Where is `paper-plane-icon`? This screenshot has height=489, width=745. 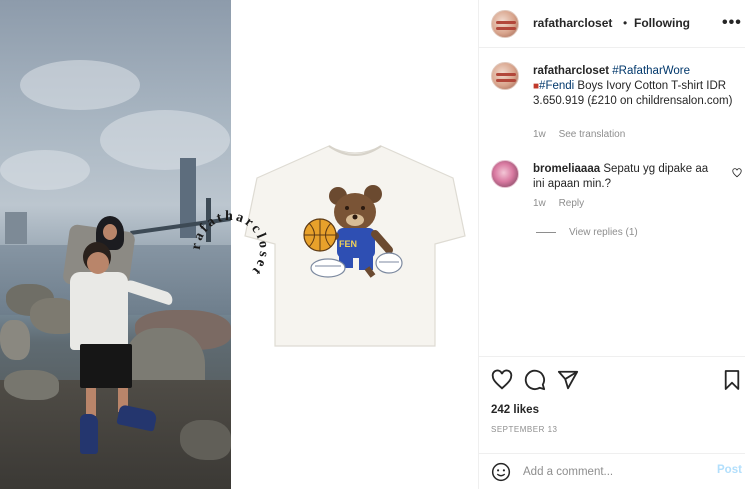 paper-plane-icon is located at coordinates (568, 380).